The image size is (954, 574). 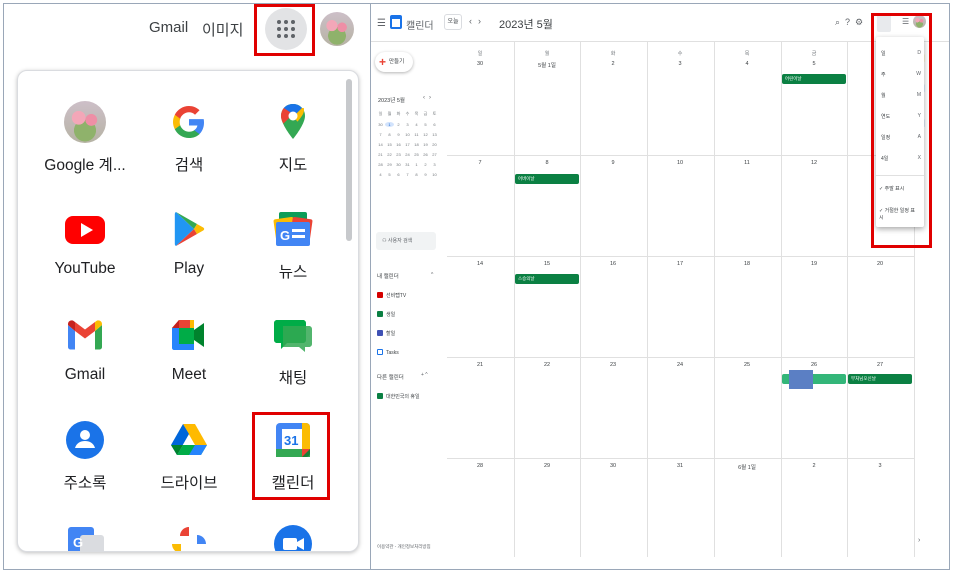 I want to click on mini-day: 19, so click(x=425, y=144).